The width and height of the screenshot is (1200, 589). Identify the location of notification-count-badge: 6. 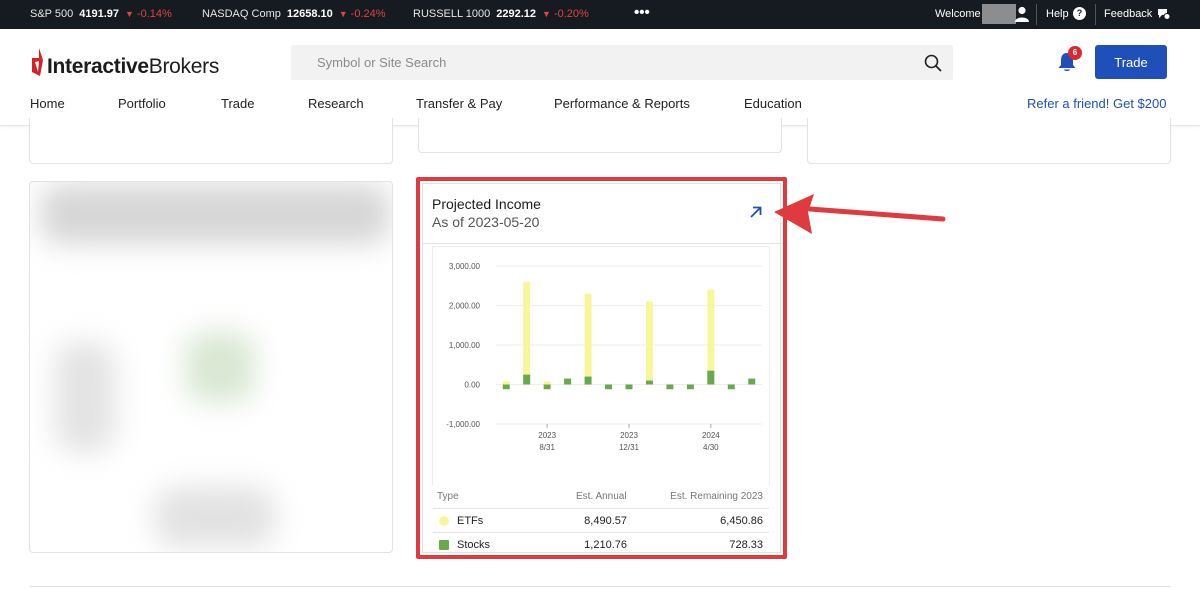
(1075, 53).